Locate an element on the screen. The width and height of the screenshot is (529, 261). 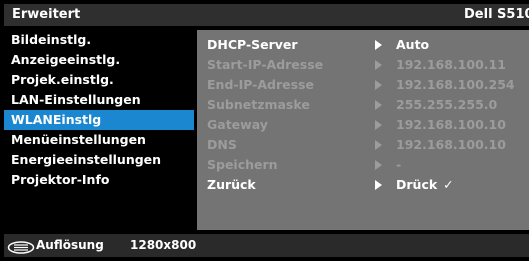
projector-model: Dell S510 is located at coordinates (496, 14).